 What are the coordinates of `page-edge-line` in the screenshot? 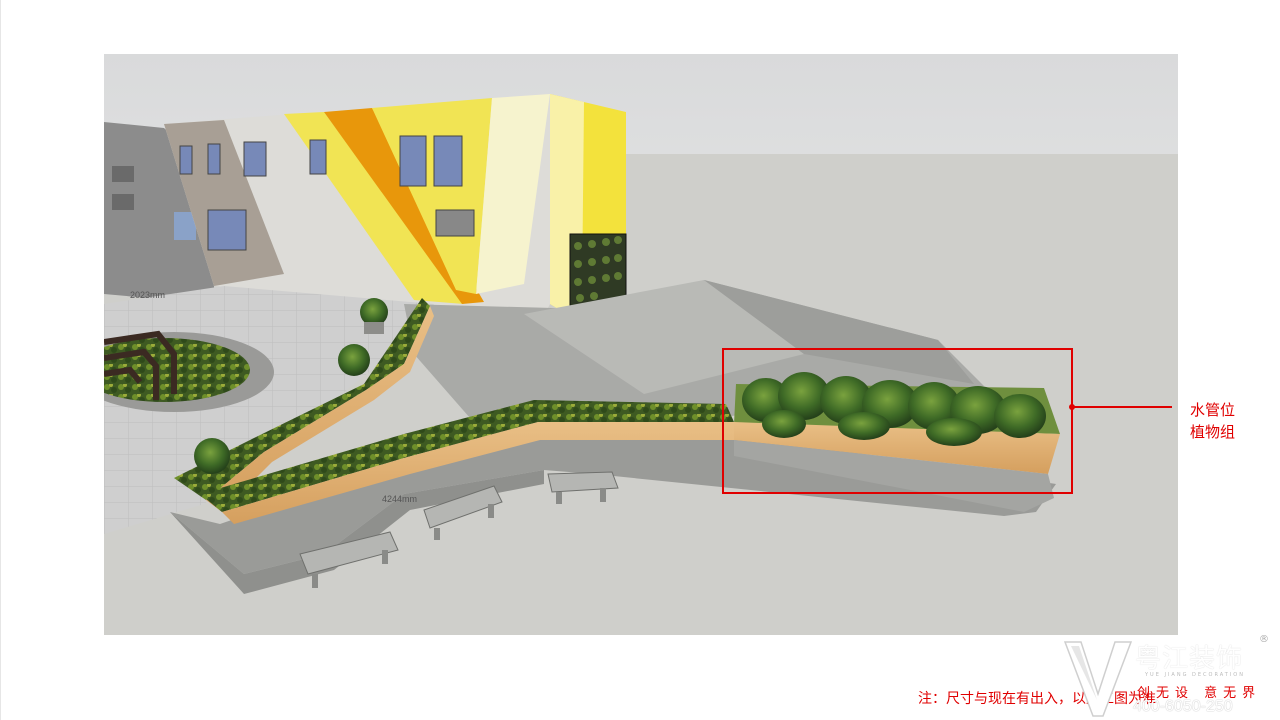 It's located at (0, 360).